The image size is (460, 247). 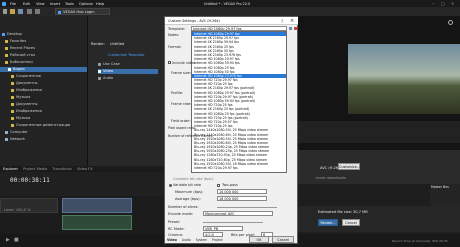 I want to click on tree-item-label: Документы, so click(x=27, y=104).